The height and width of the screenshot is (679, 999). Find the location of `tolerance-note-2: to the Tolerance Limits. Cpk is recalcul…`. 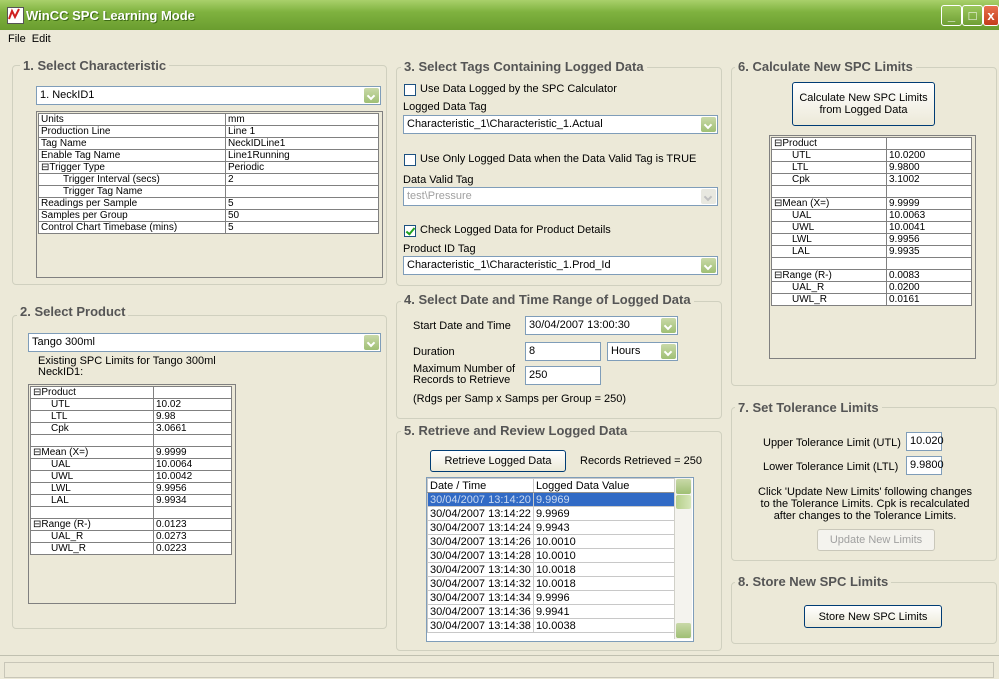

tolerance-note-2: to the Tolerance Limits. Cpk is recalcul… is located at coordinates (865, 504).